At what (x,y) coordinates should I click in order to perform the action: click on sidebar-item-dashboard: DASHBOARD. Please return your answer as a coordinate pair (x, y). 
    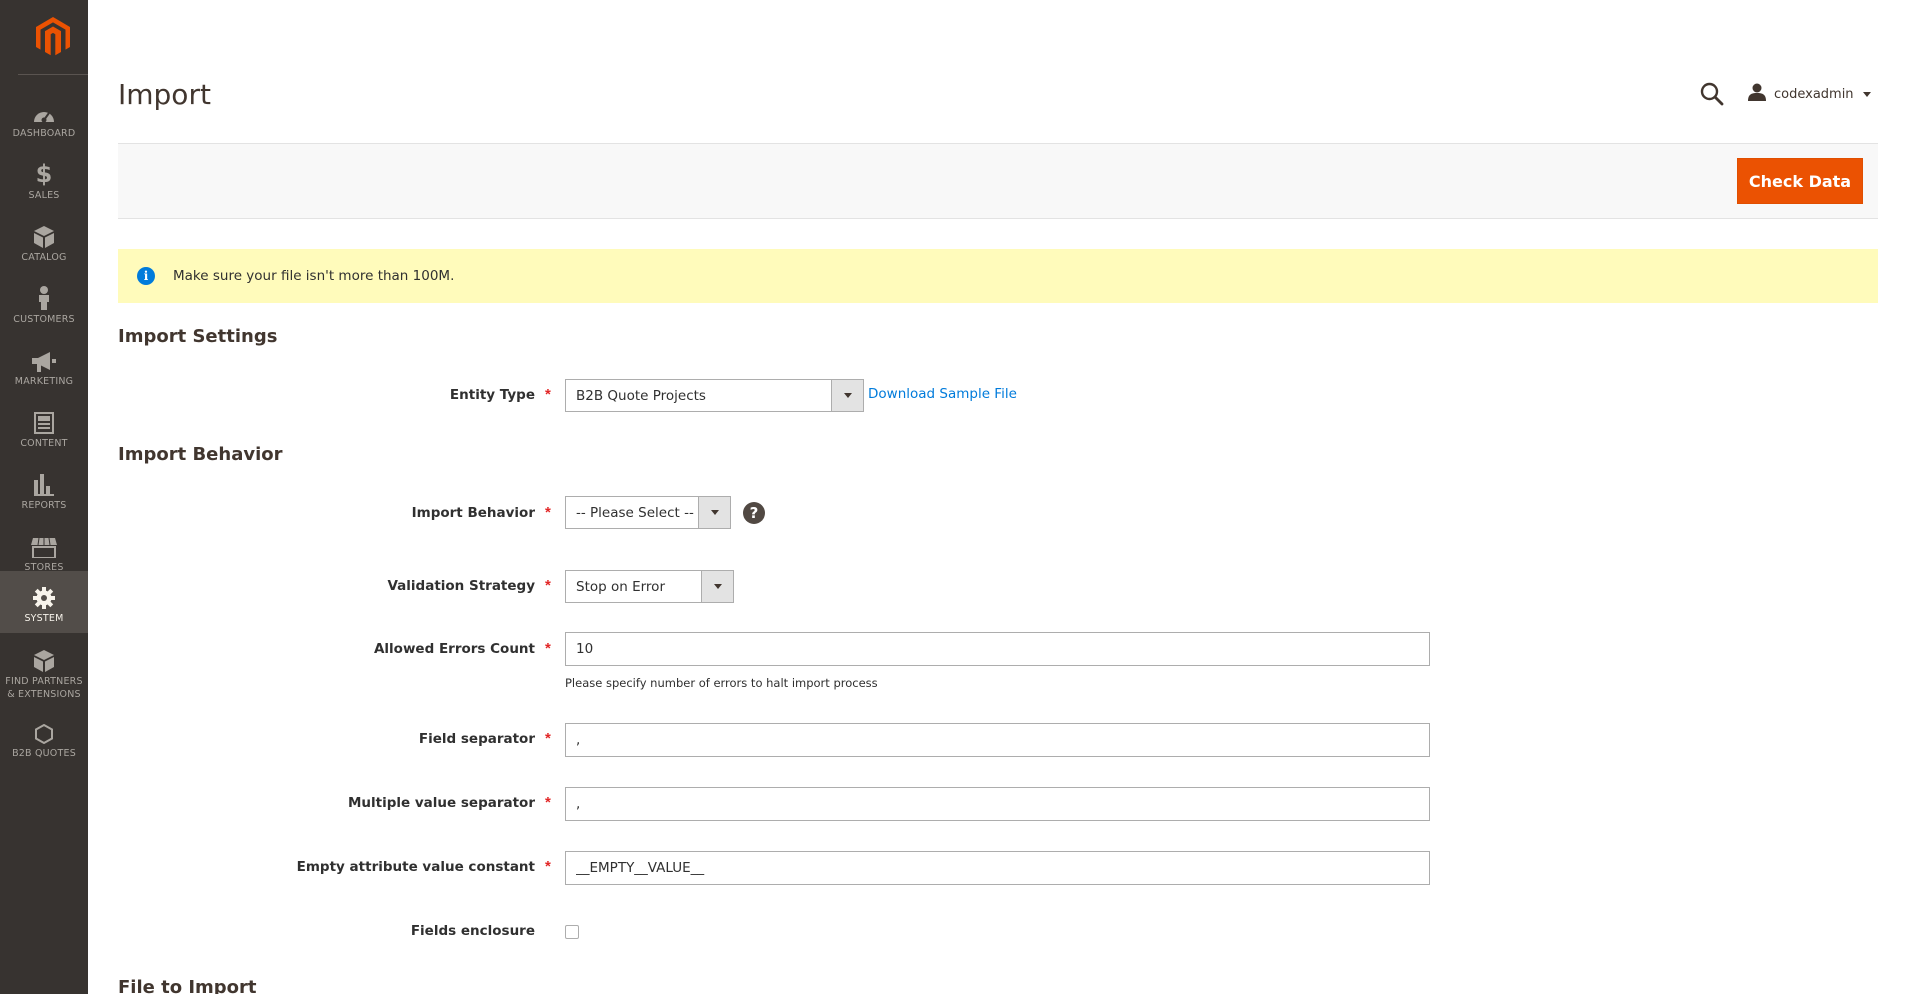
    Looking at the image, I should click on (44, 117).